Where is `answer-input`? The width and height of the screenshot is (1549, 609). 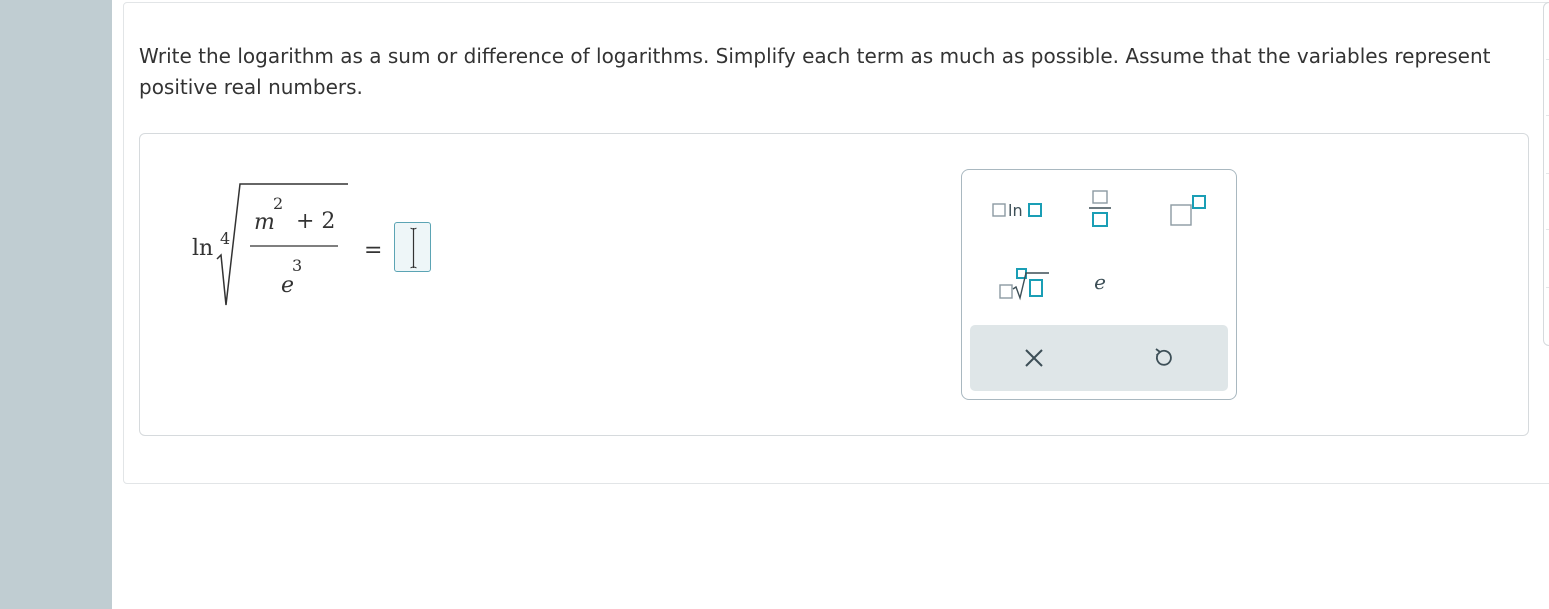 answer-input is located at coordinates (412, 247).